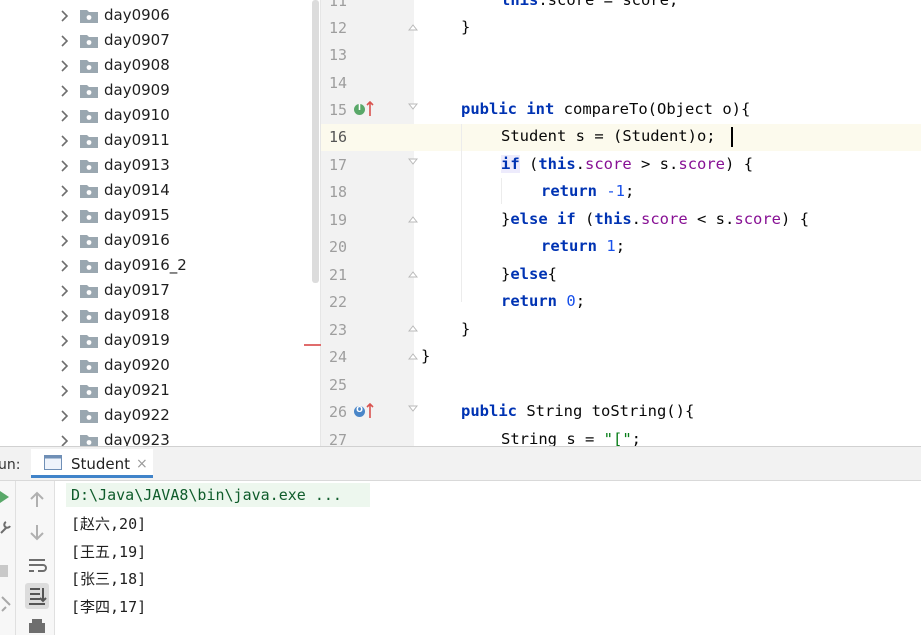 The width and height of the screenshot is (921, 639). I want to click on code-text: }, so click(466, 27).